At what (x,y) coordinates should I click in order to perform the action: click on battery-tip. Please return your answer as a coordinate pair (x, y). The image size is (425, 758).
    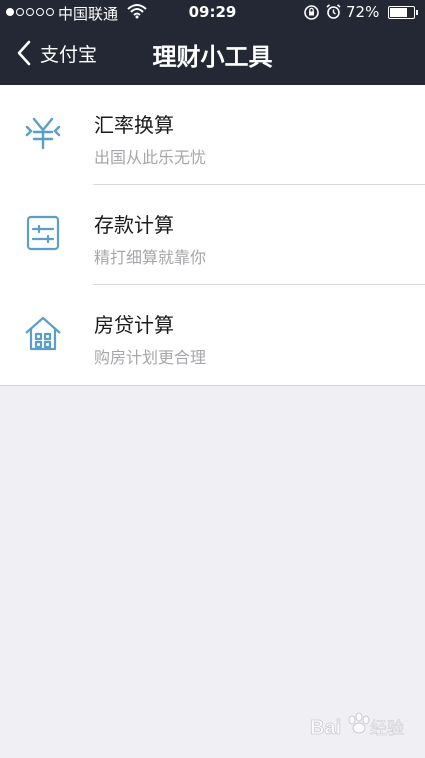
    Looking at the image, I should click on (417, 12).